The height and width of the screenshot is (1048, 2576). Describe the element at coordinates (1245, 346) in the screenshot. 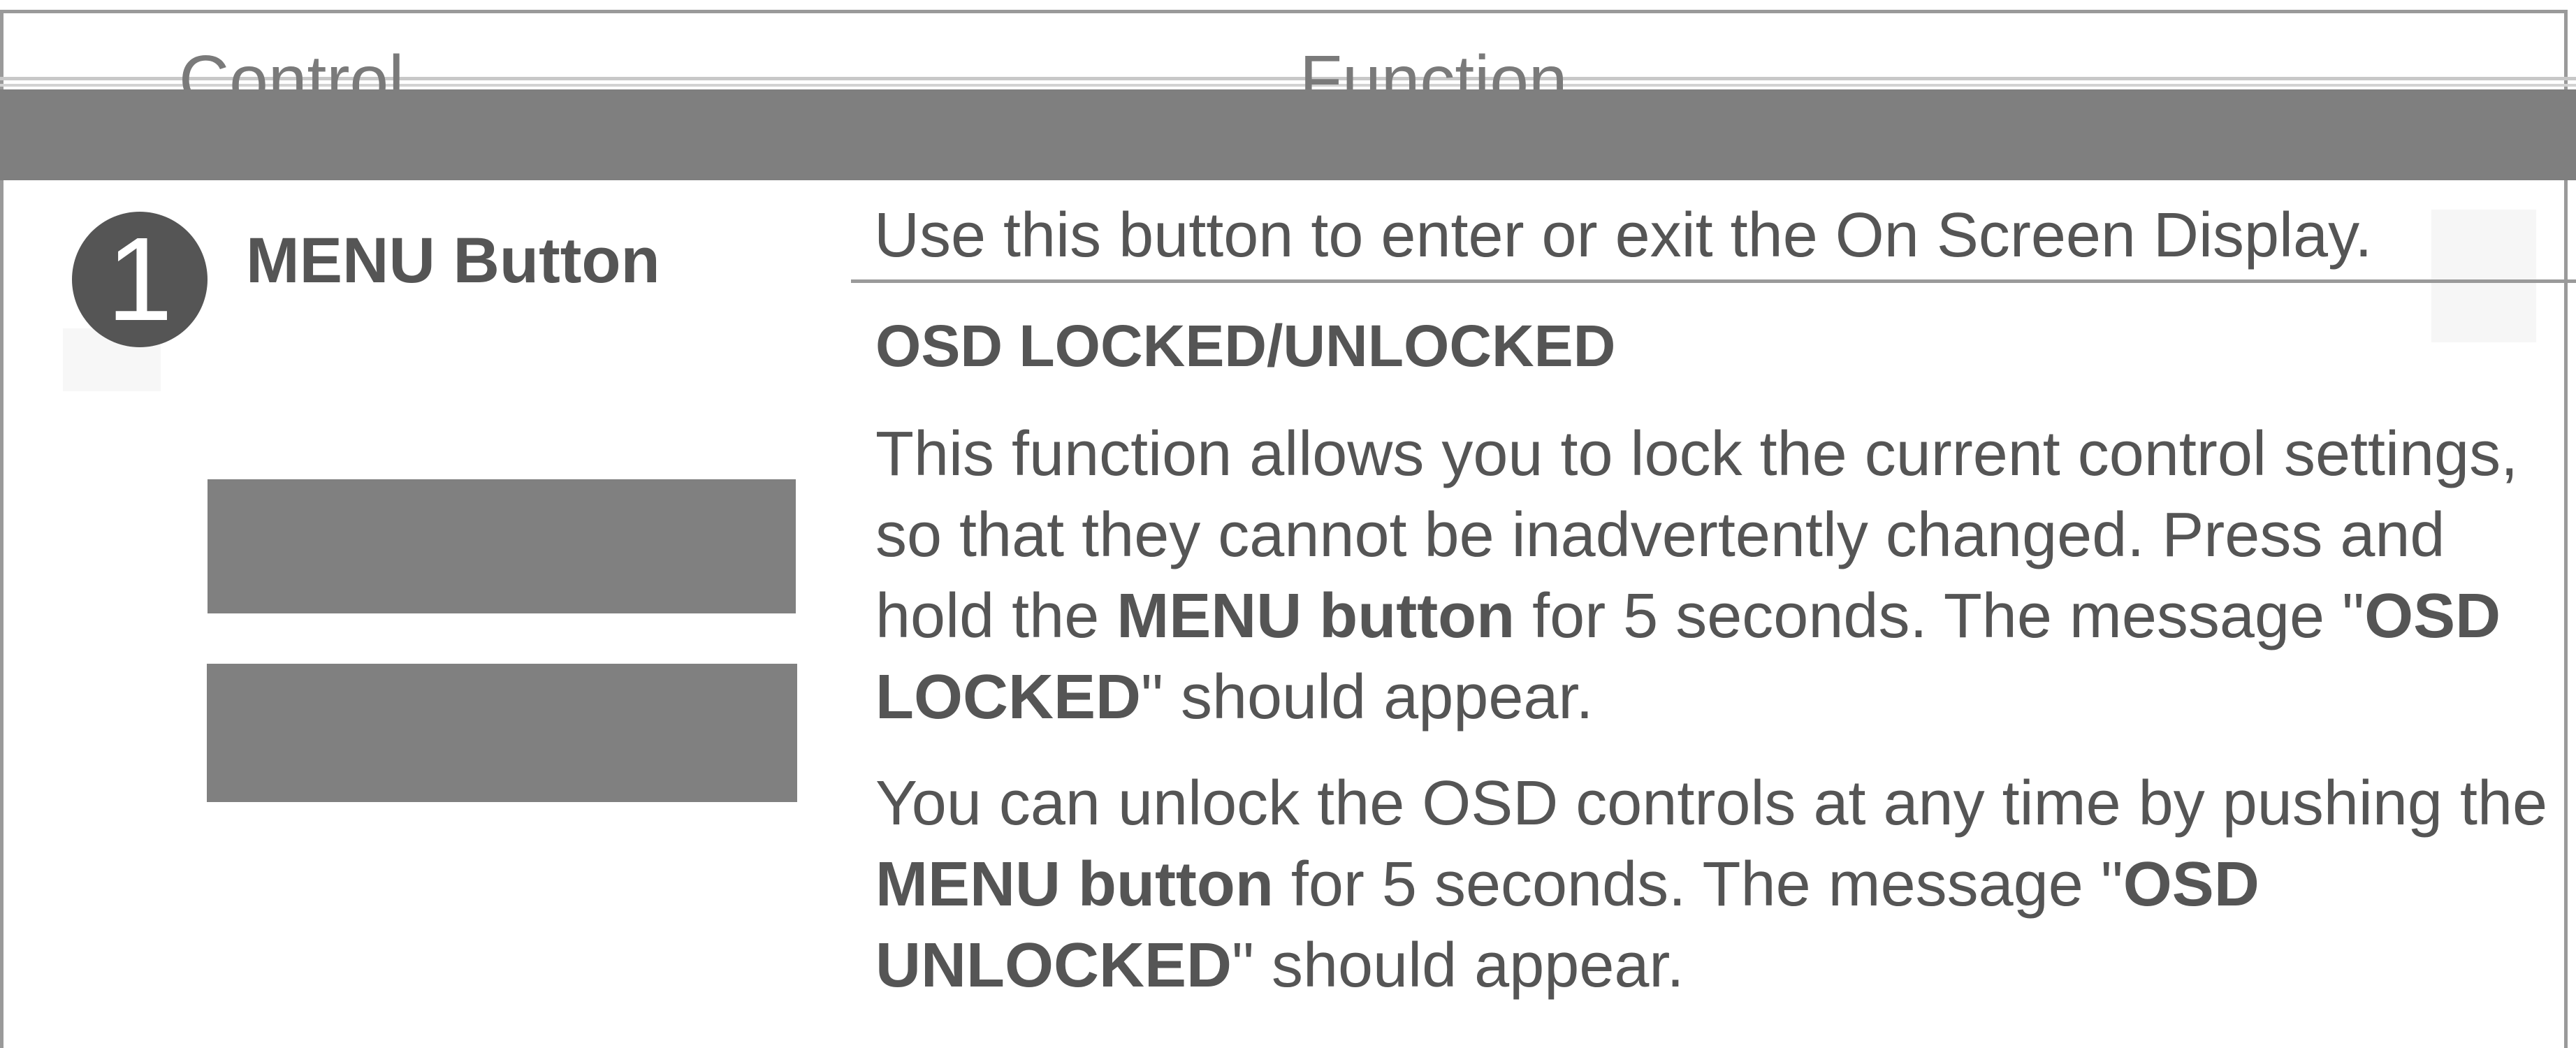

I see `section-title: OSD LOCKED/UNLOCKED` at that location.